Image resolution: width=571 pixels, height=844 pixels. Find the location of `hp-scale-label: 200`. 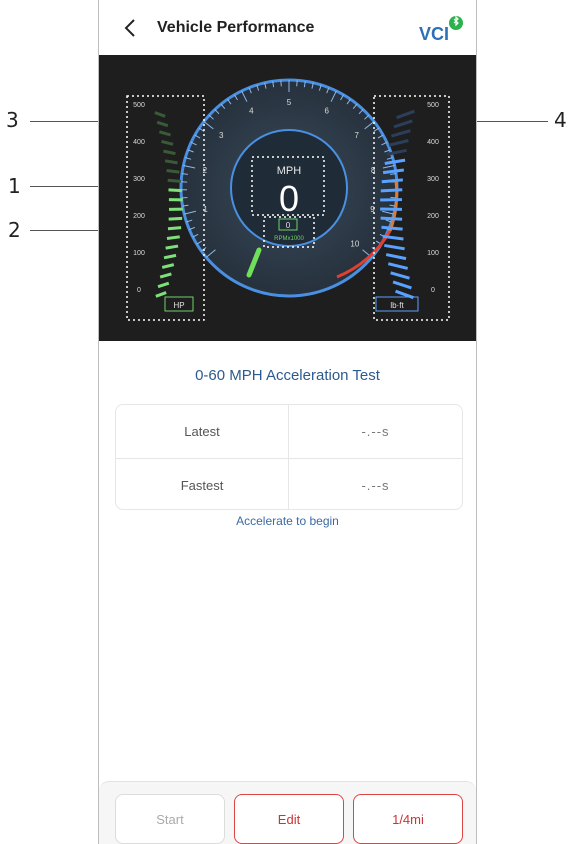

hp-scale-label: 200 is located at coordinates (139, 216).